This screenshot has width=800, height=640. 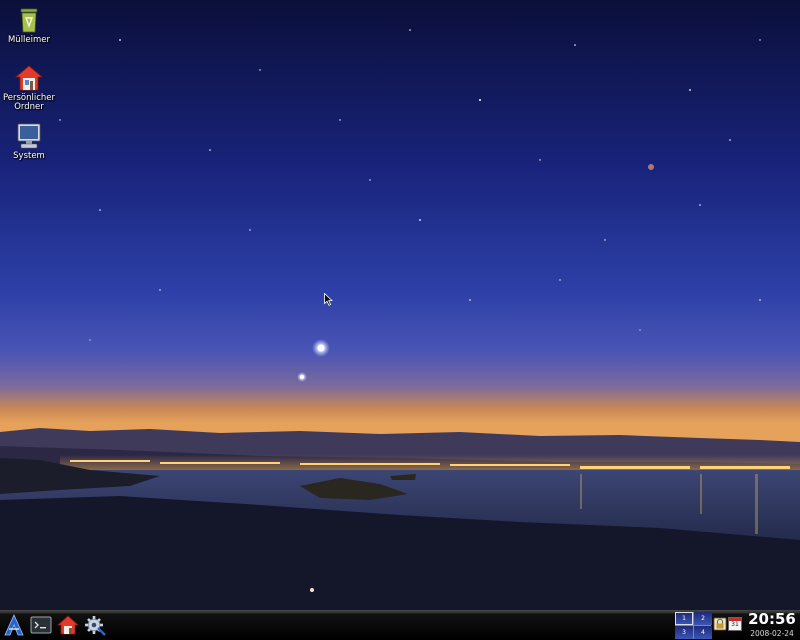 What do you see at coordinates (772, 619) in the screenshot?
I see `clock-time: 20:56` at bounding box center [772, 619].